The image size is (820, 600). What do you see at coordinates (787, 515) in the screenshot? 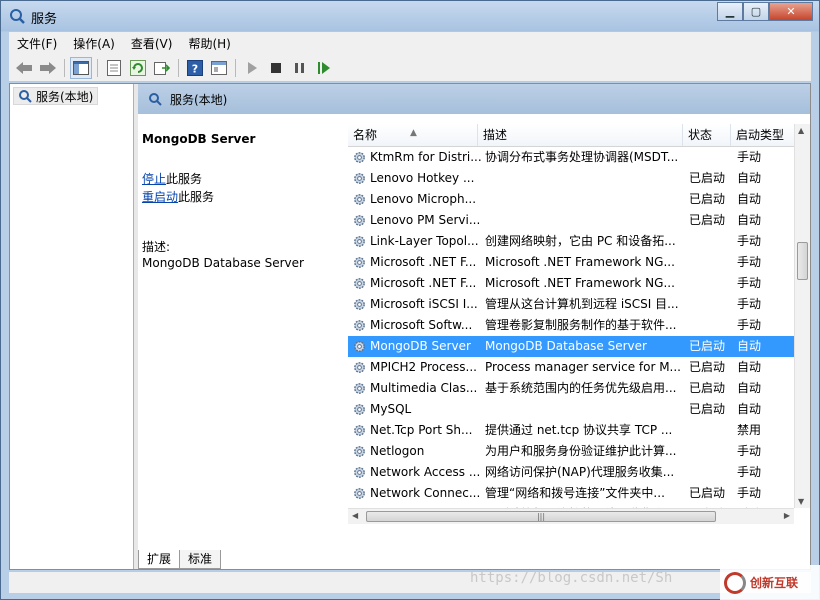
I see `scroll-right-icon: ▶` at bounding box center [787, 515].